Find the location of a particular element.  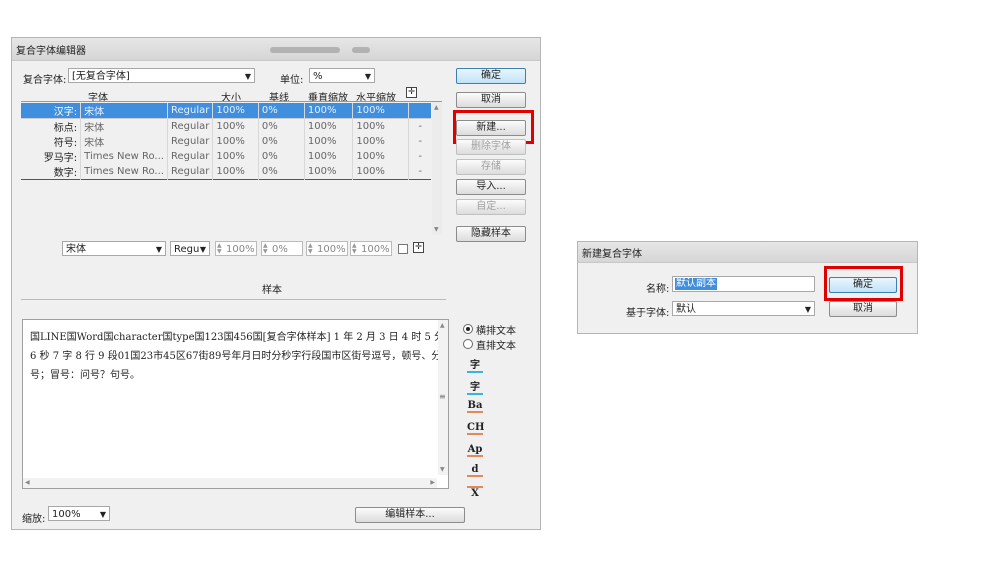

row-name: 罗马字: is located at coordinates (51, 156).